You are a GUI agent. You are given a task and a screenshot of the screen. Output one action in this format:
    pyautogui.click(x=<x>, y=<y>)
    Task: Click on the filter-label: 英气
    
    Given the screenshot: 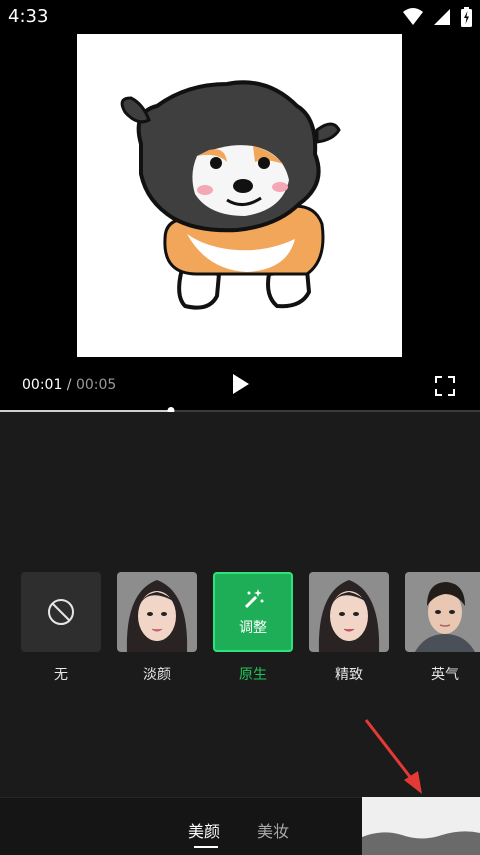 What is the action you would take?
    pyautogui.click(x=445, y=675)
    